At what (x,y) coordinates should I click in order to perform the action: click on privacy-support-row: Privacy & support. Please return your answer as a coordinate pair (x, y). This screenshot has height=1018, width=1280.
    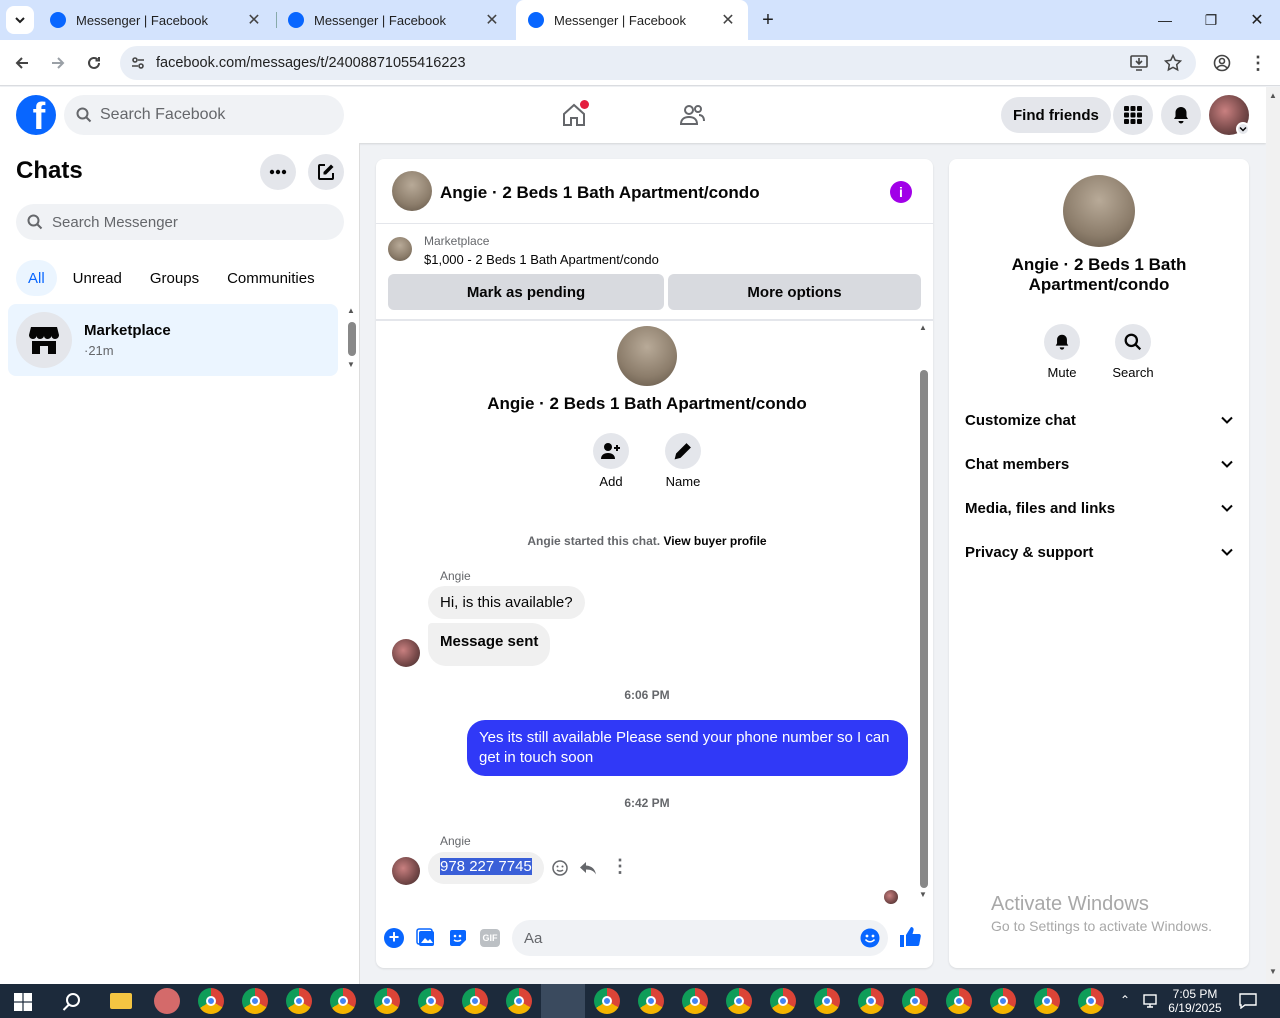
    Looking at the image, I should click on (1099, 552).